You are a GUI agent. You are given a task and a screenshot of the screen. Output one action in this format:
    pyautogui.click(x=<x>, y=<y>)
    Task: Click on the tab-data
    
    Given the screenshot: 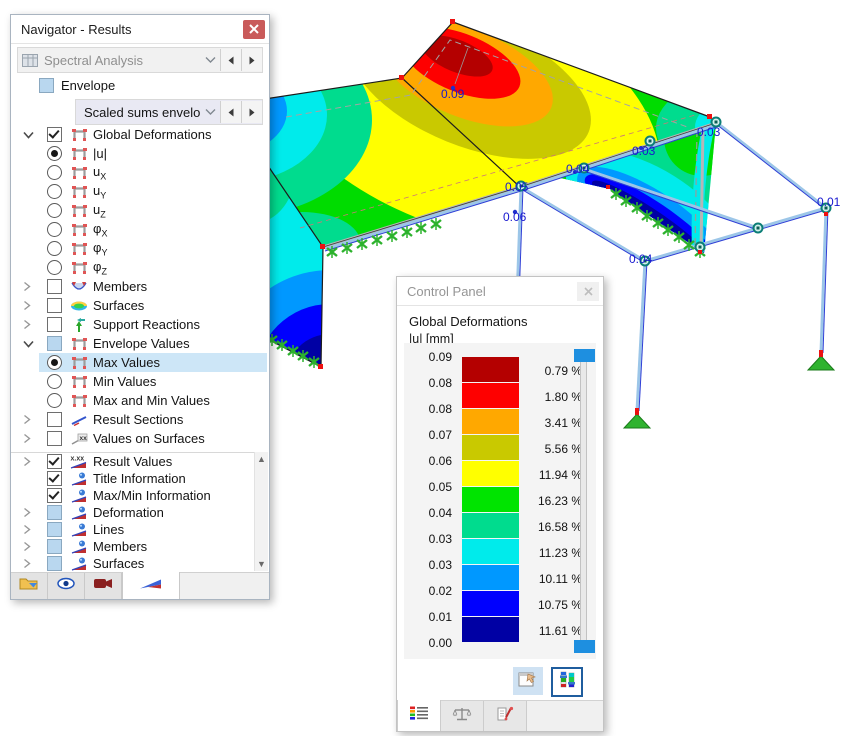 What is the action you would take?
    pyautogui.click(x=29, y=586)
    